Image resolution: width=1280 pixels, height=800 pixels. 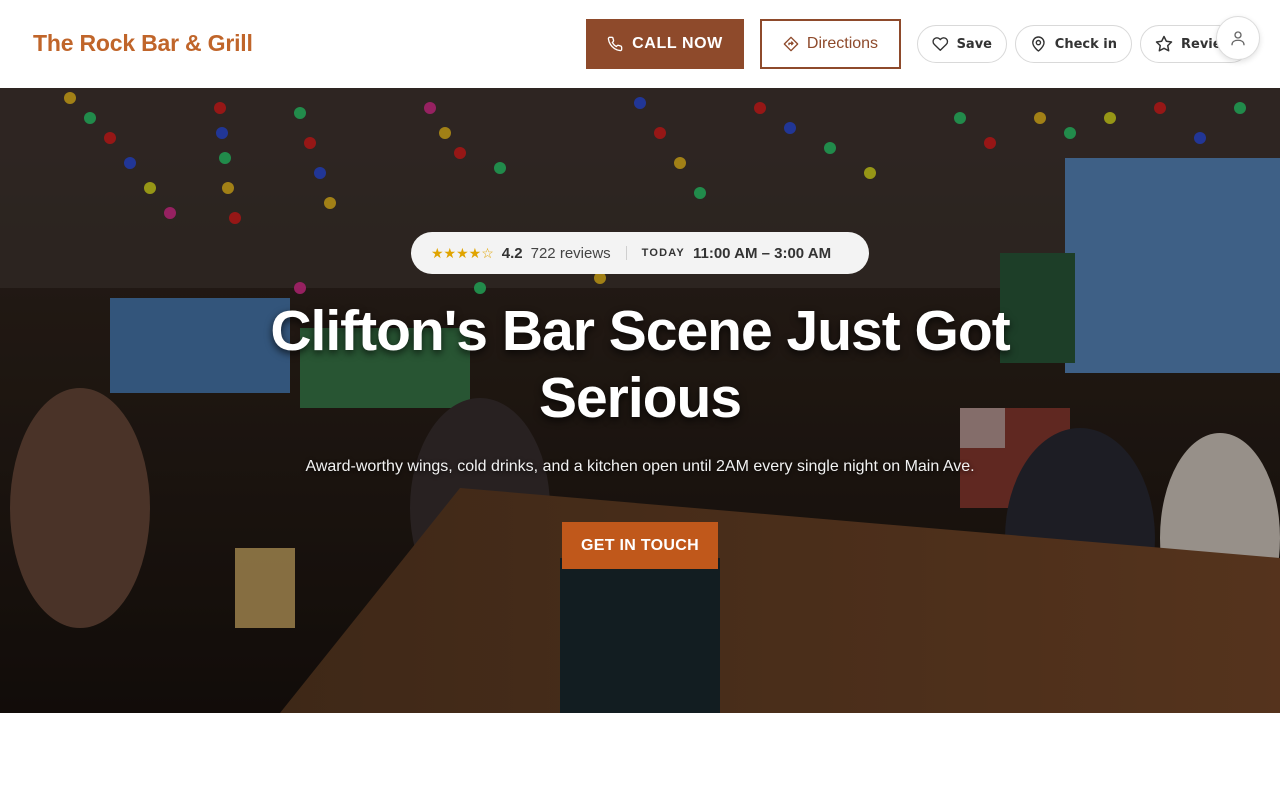 I want to click on directions-button: Directions, so click(x=830, y=44).